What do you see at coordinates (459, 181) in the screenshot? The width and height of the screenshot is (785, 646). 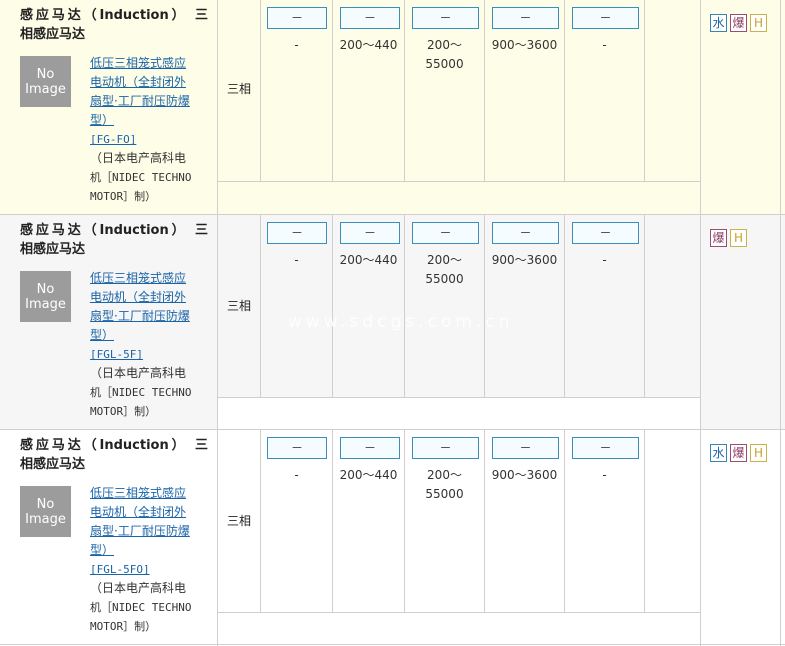 I see `row-divider` at bounding box center [459, 181].